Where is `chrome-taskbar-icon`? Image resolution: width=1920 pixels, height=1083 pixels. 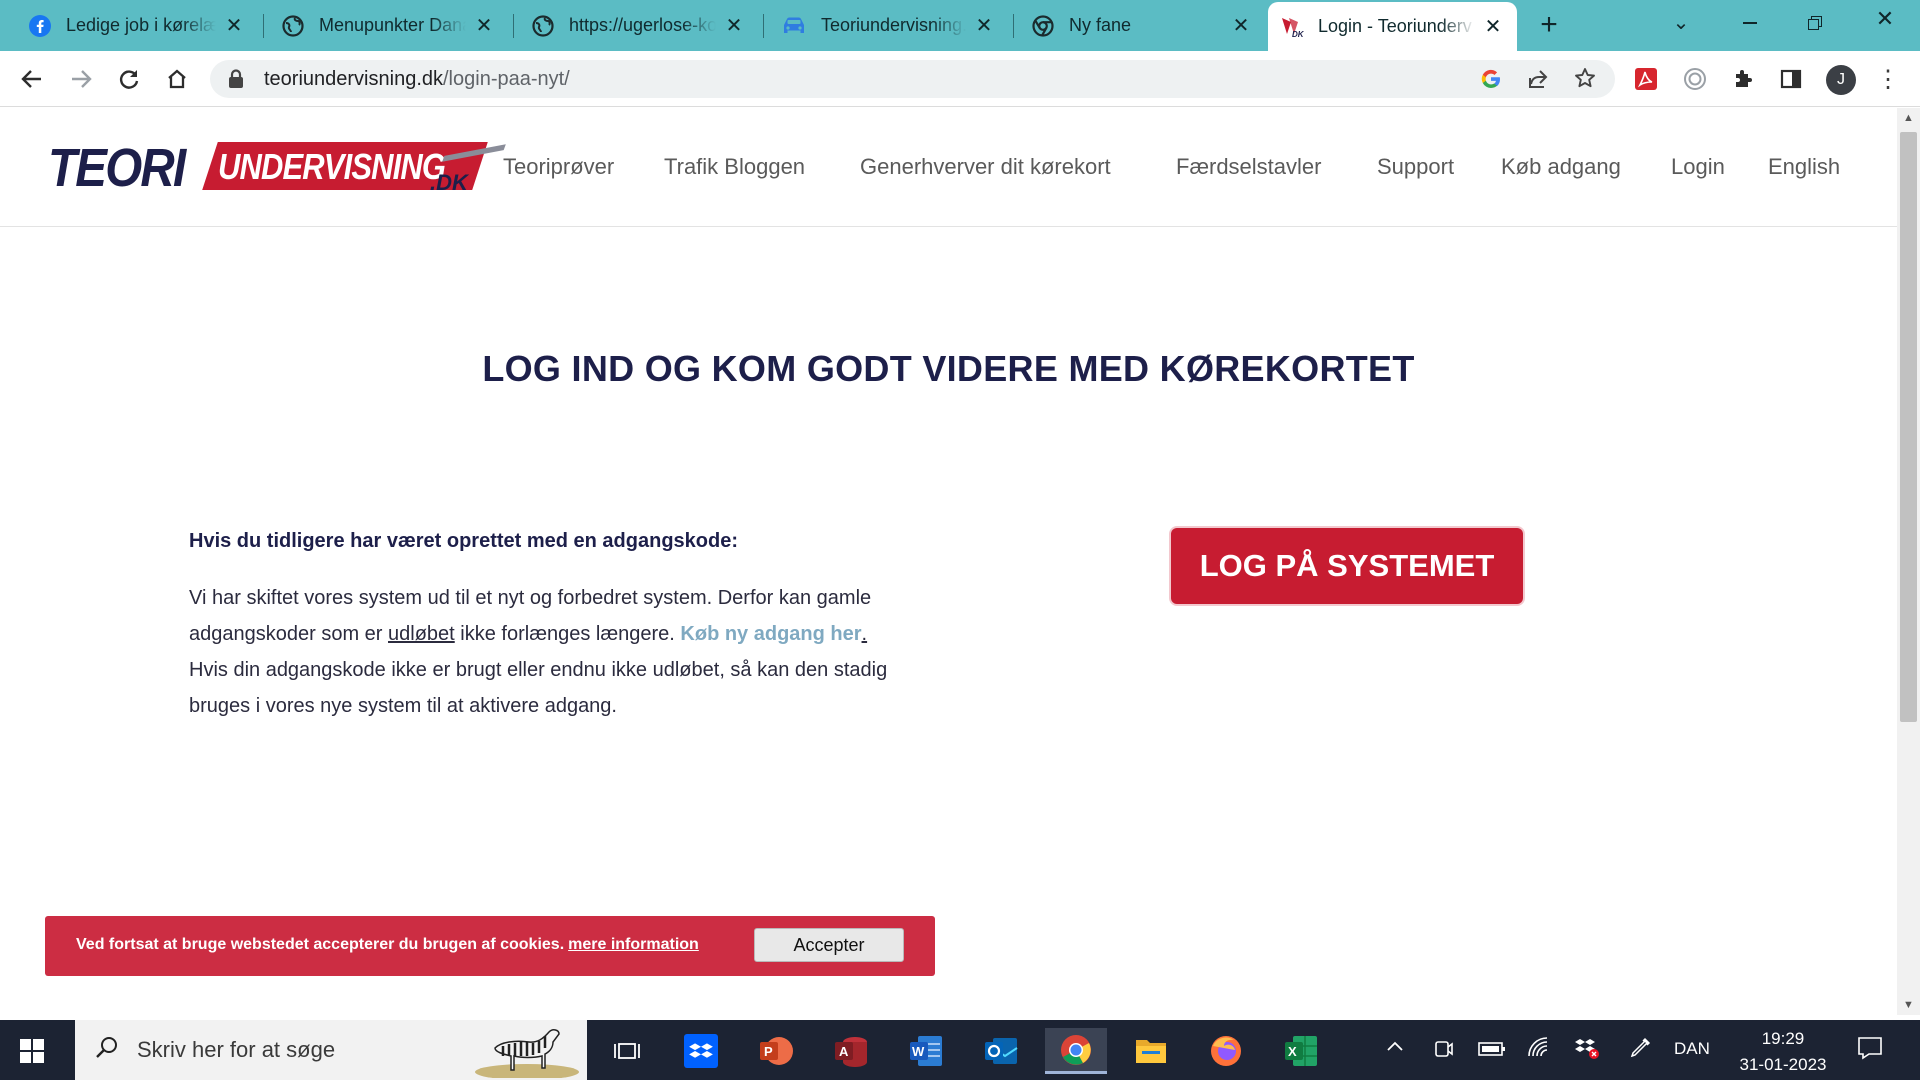 chrome-taskbar-icon is located at coordinates (1076, 1051).